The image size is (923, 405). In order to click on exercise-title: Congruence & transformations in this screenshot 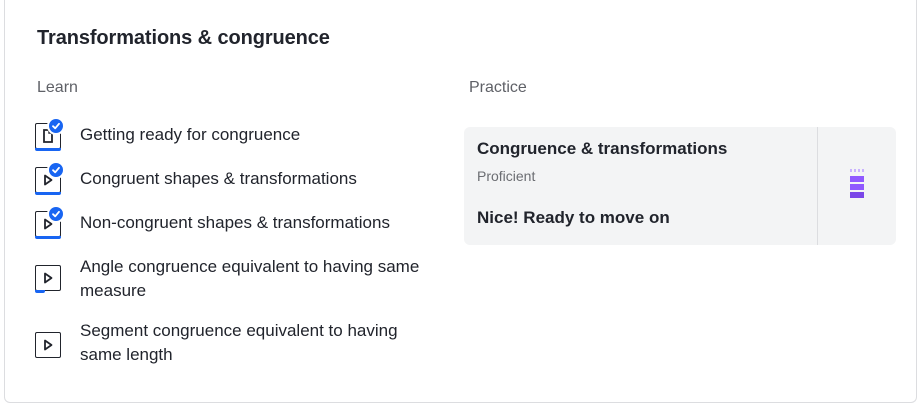, I will do `click(602, 149)`.